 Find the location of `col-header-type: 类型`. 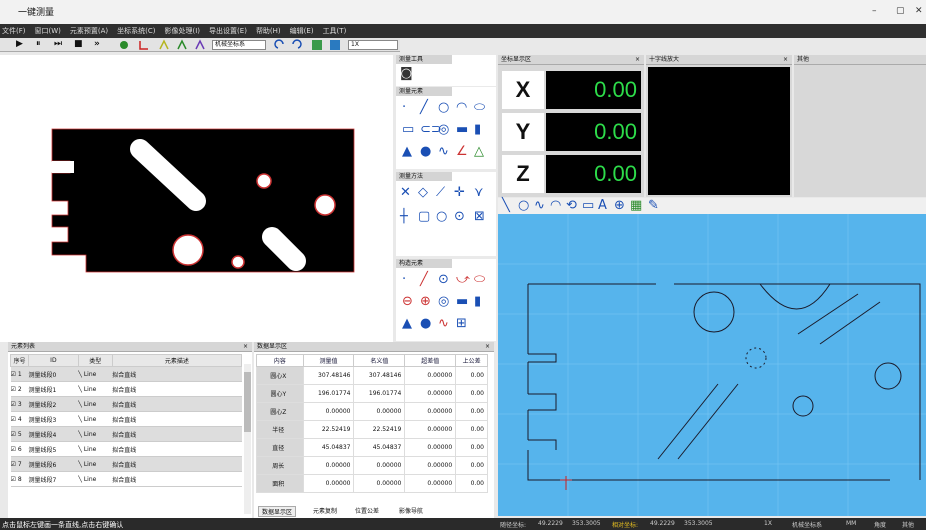

col-header-type: 类型 is located at coordinates (95, 360).